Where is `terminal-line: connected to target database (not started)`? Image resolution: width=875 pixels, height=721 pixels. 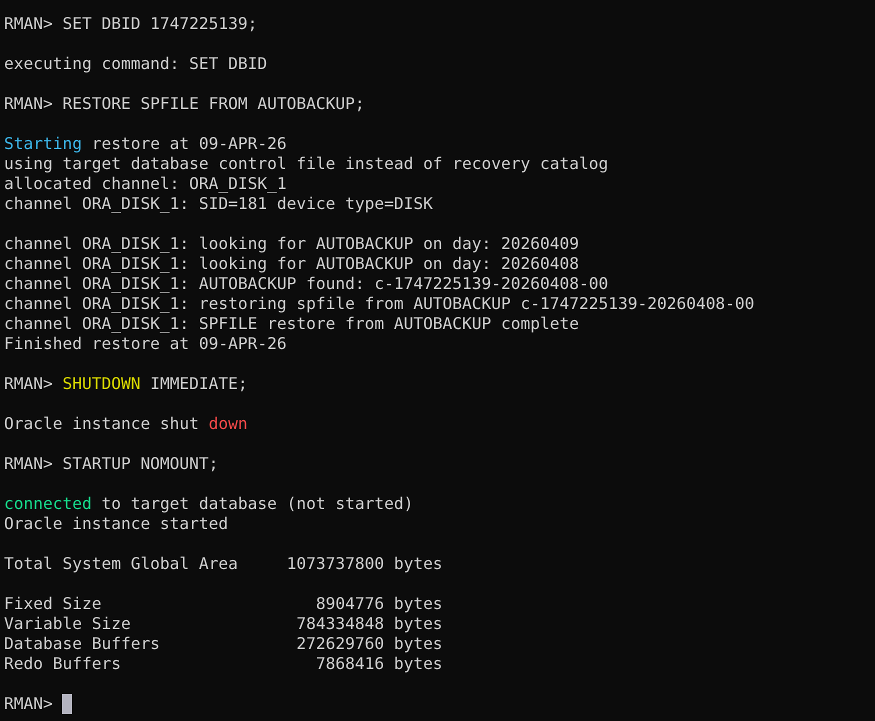
terminal-line: connected to target database (not started) is located at coordinates (209, 504).